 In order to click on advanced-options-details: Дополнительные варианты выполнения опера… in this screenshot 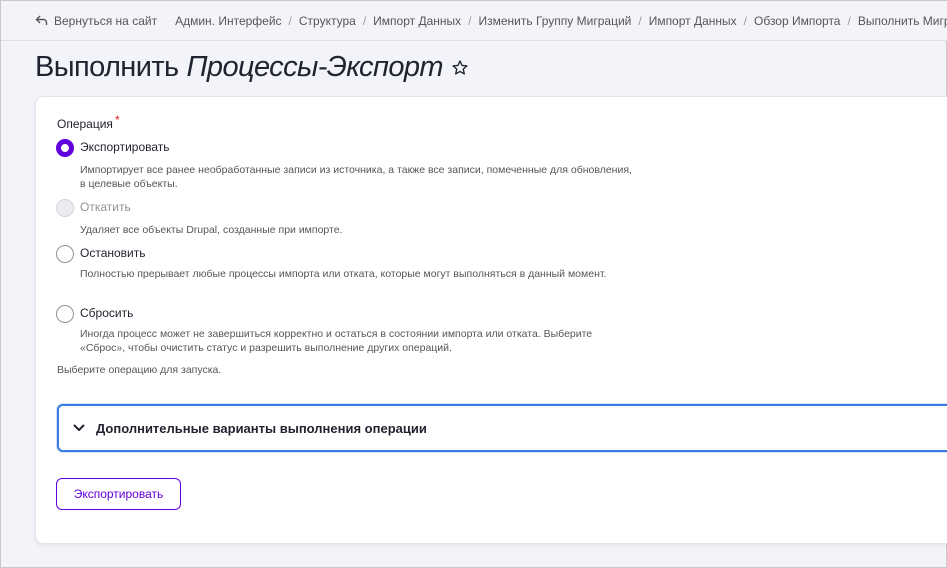, I will do `click(502, 428)`.